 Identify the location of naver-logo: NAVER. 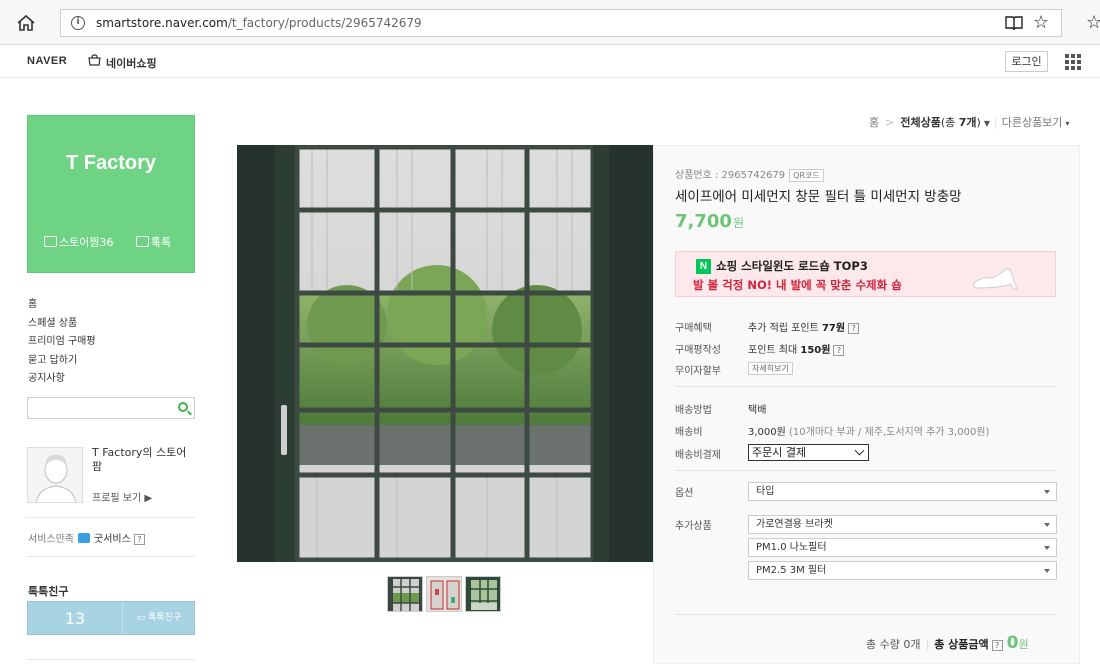
(47, 61).